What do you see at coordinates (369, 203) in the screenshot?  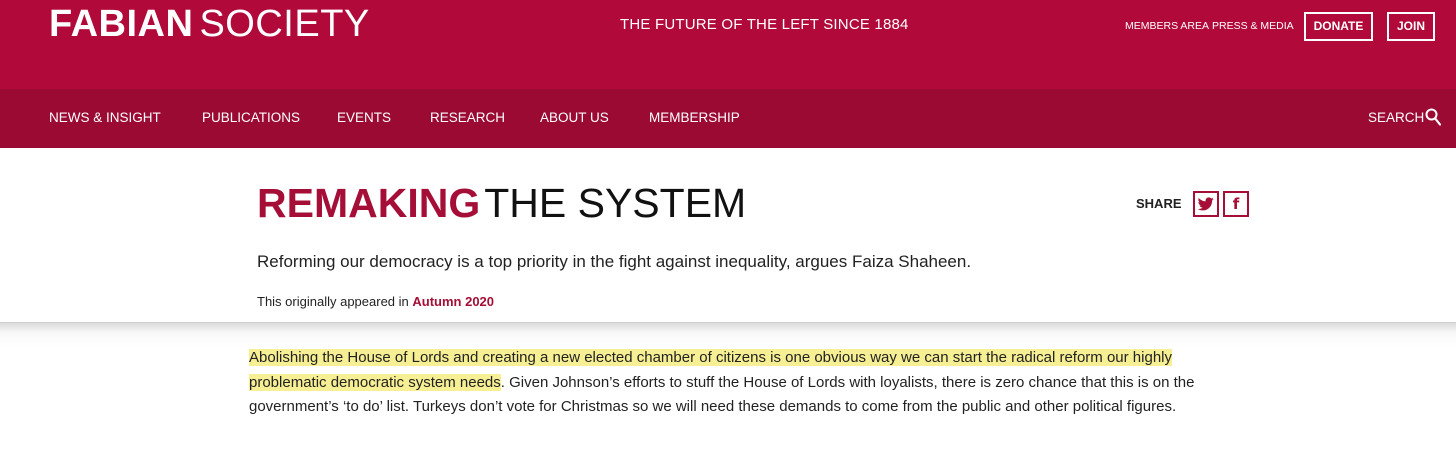 I see `title-accent: REMAKING` at bounding box center [369, 203].